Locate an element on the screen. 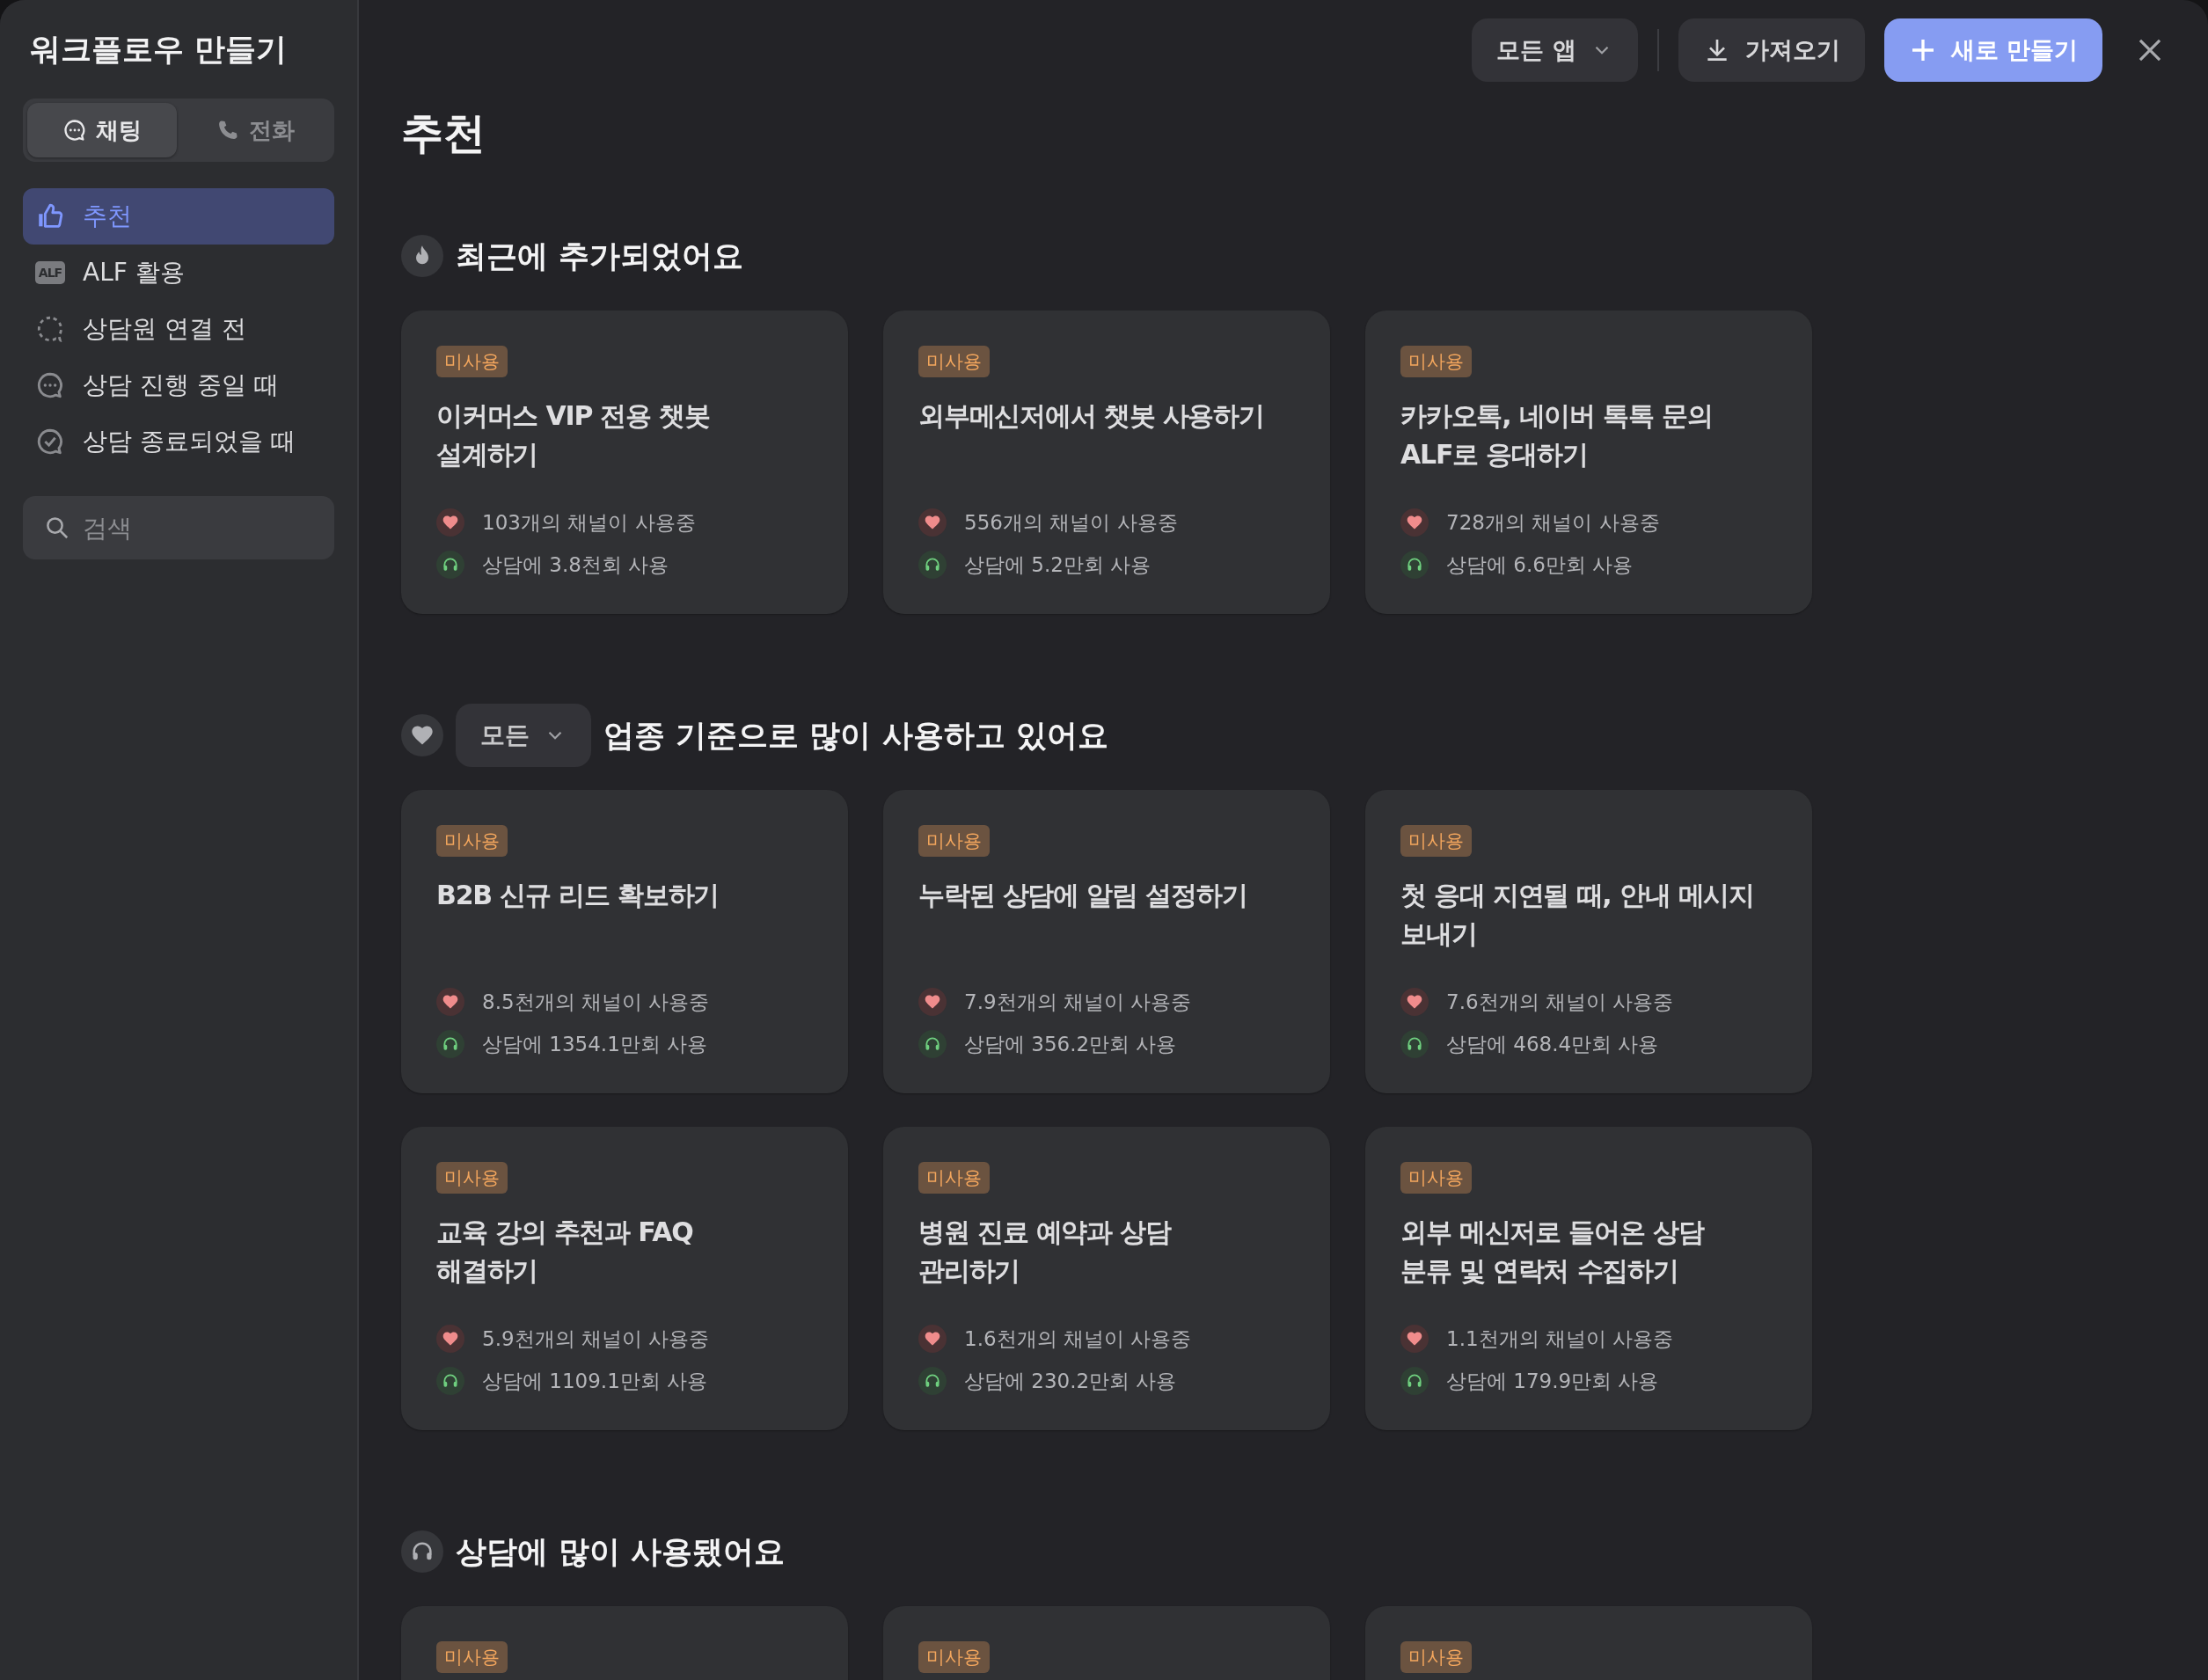 This screenshot has height=1680, width=2208. channel-count: 1.6천개의 채널이 사용중 is located at coordinates (1078, 1339).